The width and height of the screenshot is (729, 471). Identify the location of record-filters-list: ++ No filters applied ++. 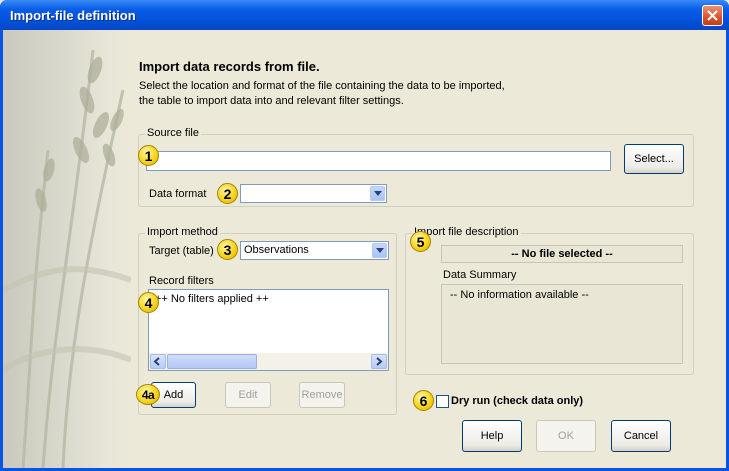
(268, 330).